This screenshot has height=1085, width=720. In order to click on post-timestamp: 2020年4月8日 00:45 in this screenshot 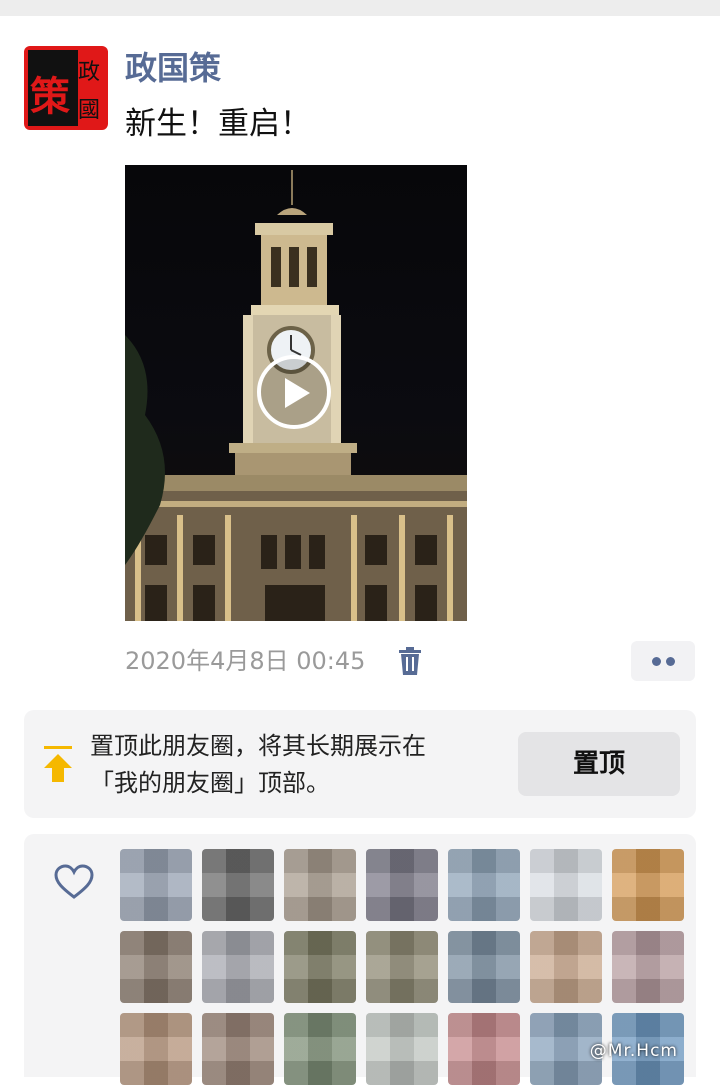, I will do `click(245, 661)`.